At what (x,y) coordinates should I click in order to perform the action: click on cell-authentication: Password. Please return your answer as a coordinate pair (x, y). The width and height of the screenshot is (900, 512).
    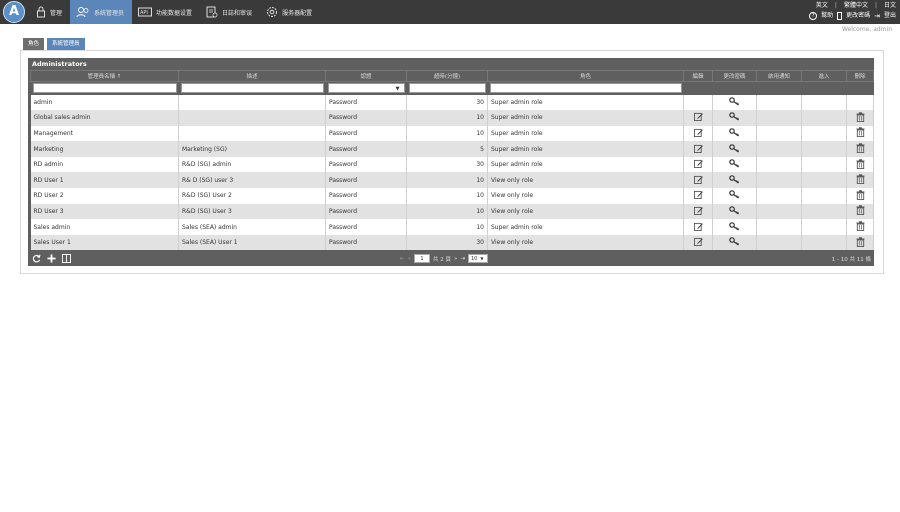
    Looking at the image, I should click on (366, 133).